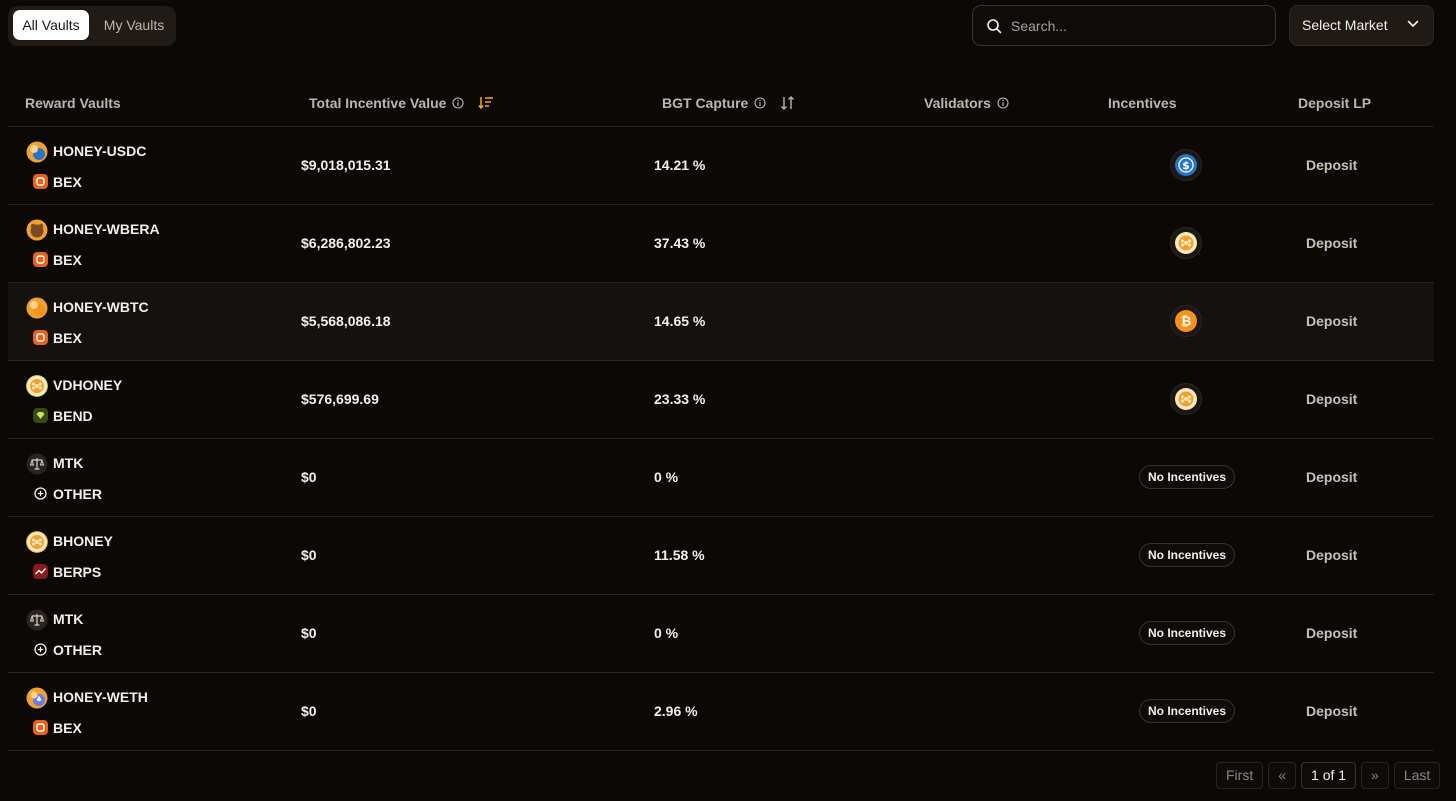 Image resolution: width=1456 pixels, height=801 pixels. Describe the element at coordinates (679, 555) in the screenshot. I see `bgt-capture: 11.58 %` at that location.